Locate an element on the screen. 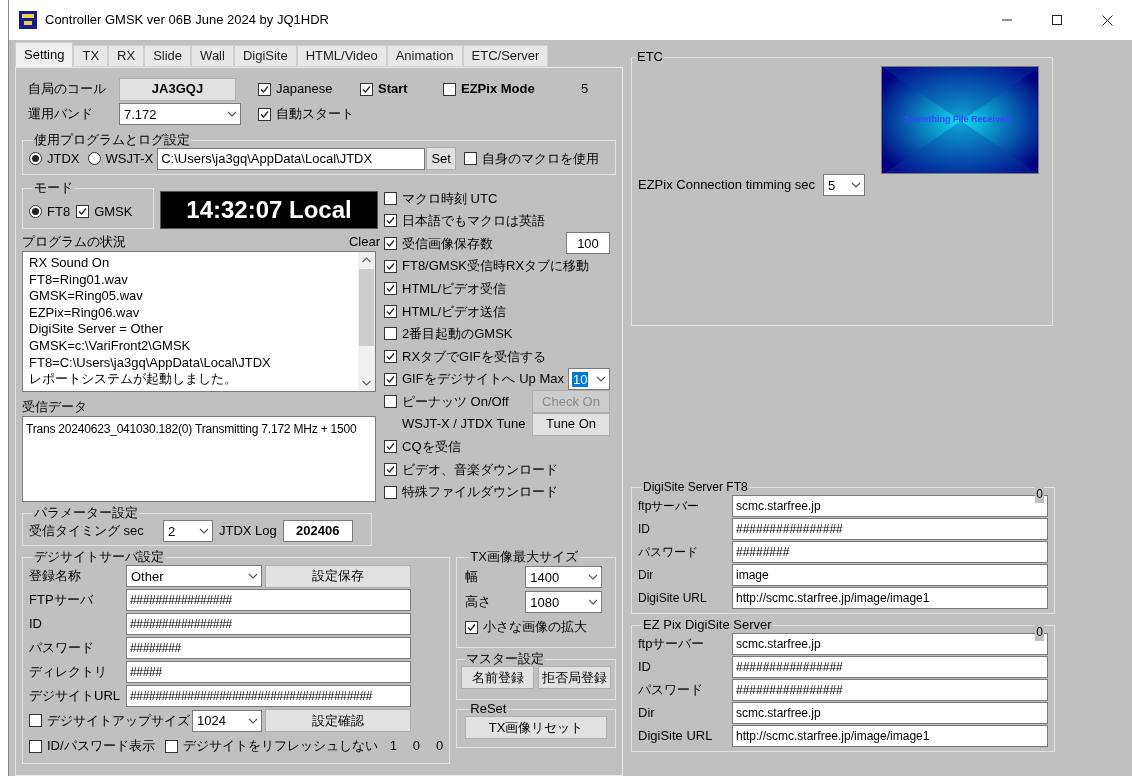  button: Set is located at coordinates (441, 158).